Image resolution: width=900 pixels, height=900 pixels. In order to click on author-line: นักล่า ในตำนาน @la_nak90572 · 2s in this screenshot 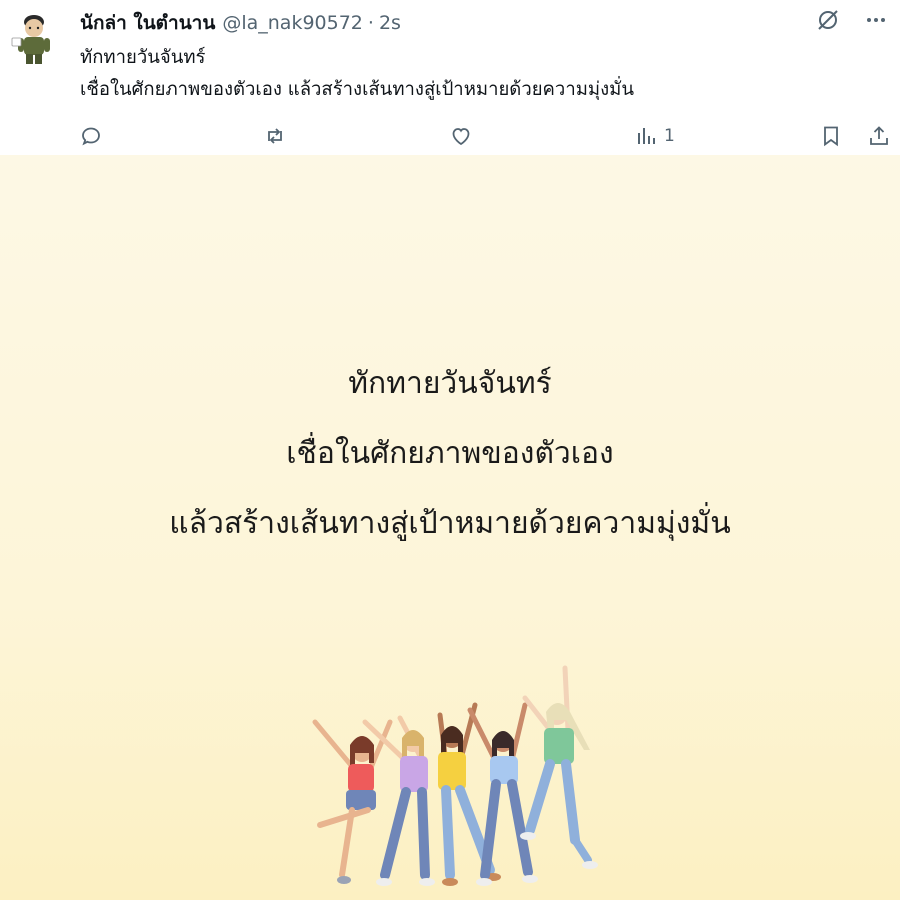, I will do `click(240, 21)`.